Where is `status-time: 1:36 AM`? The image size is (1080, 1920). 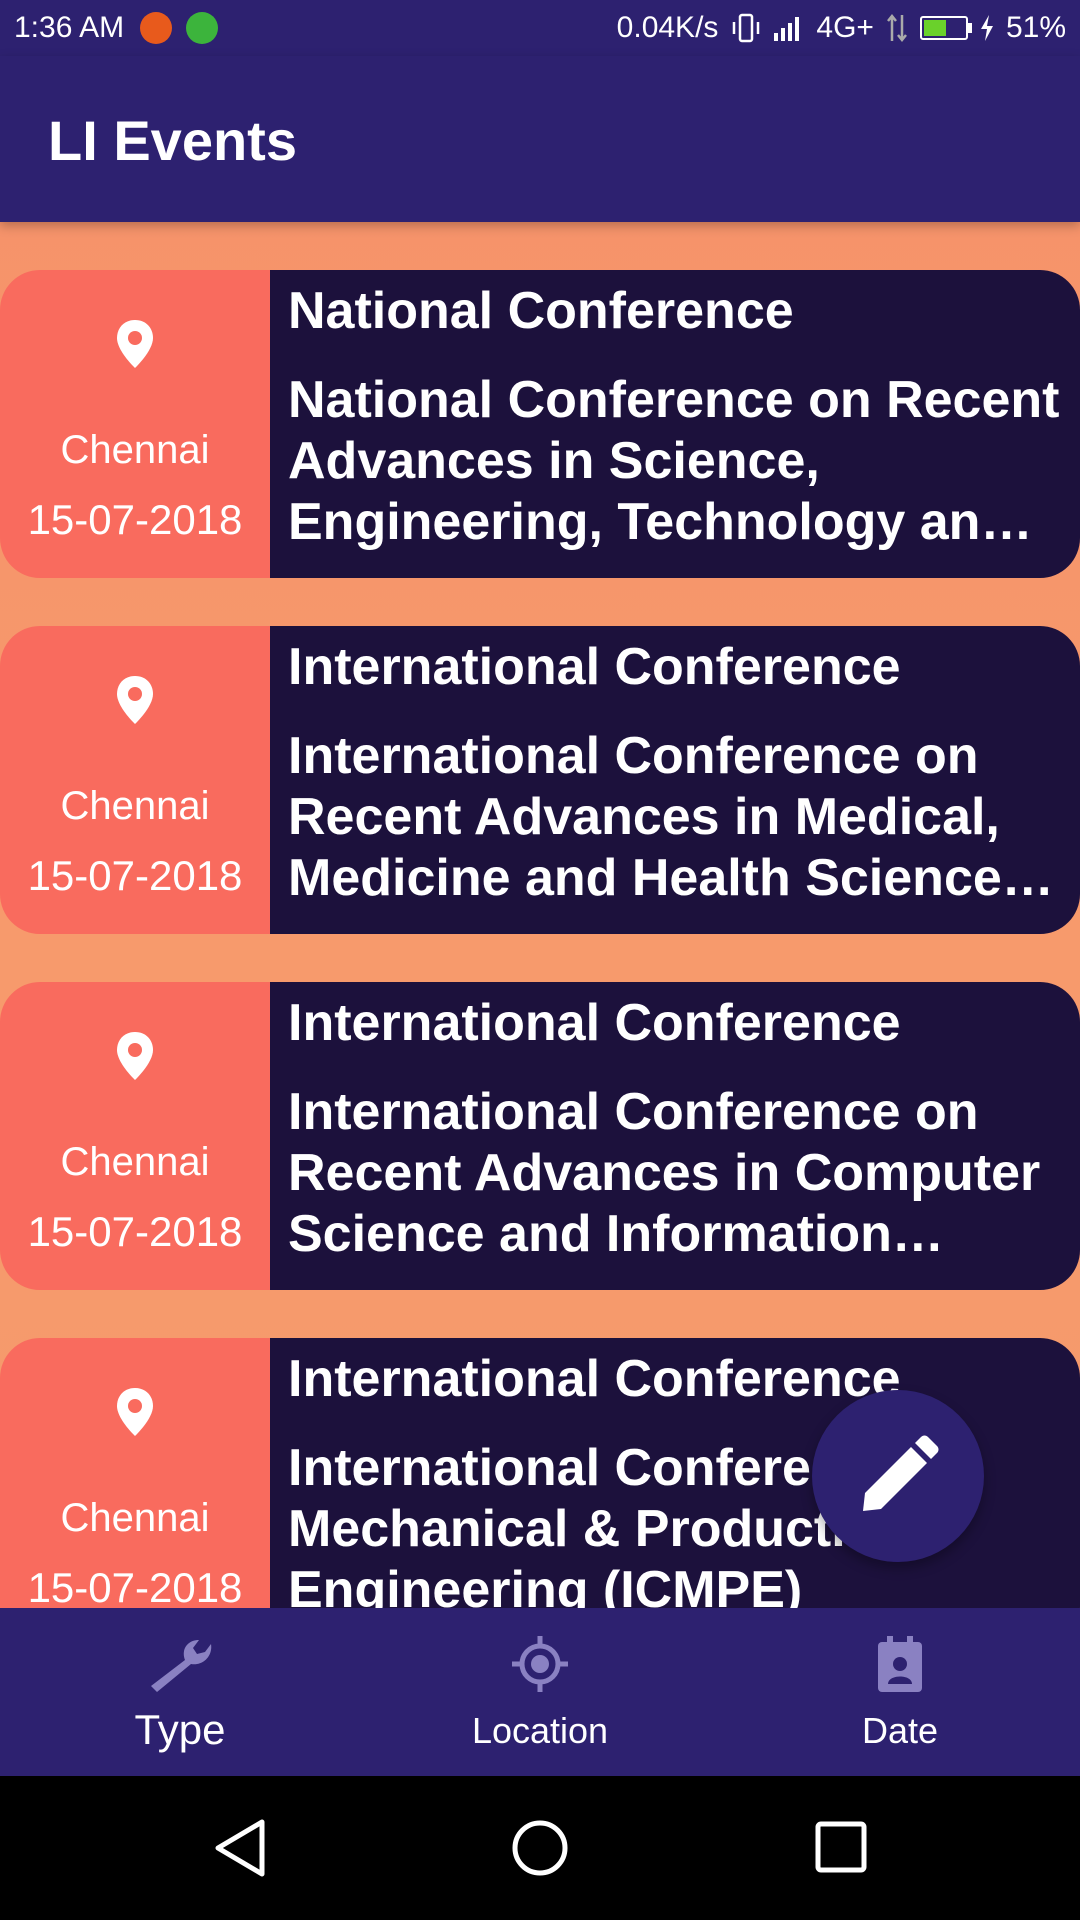 status-time: 1:36 AM is located at coordinates (69, 27).